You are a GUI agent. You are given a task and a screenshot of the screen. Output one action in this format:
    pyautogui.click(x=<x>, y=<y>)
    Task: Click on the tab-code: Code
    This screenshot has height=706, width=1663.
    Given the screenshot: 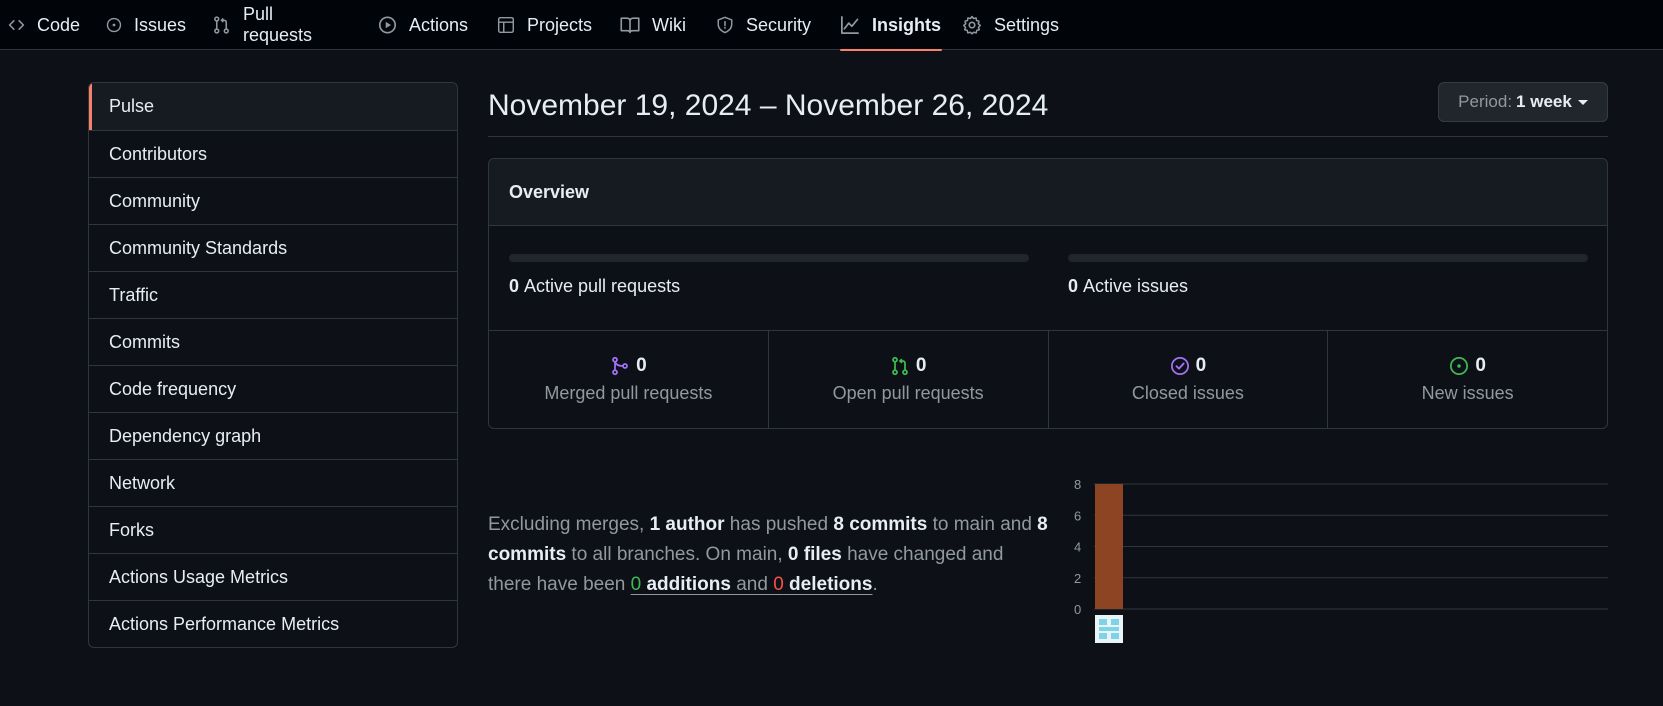 What is the action you would take?
    pyautogui.click(x=44, y=25)
    